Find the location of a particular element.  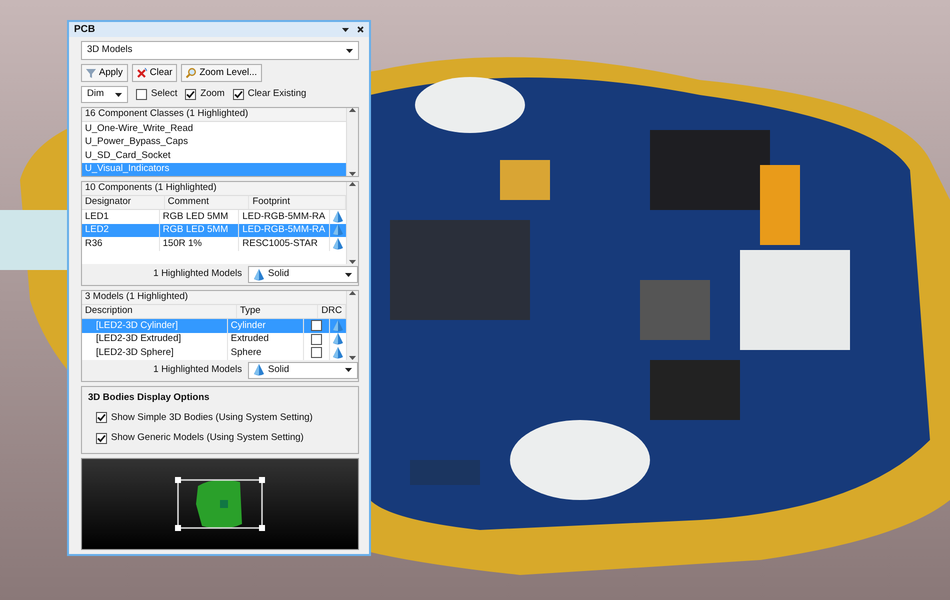

clear-button: Clear is located at coordinates (155, 73).